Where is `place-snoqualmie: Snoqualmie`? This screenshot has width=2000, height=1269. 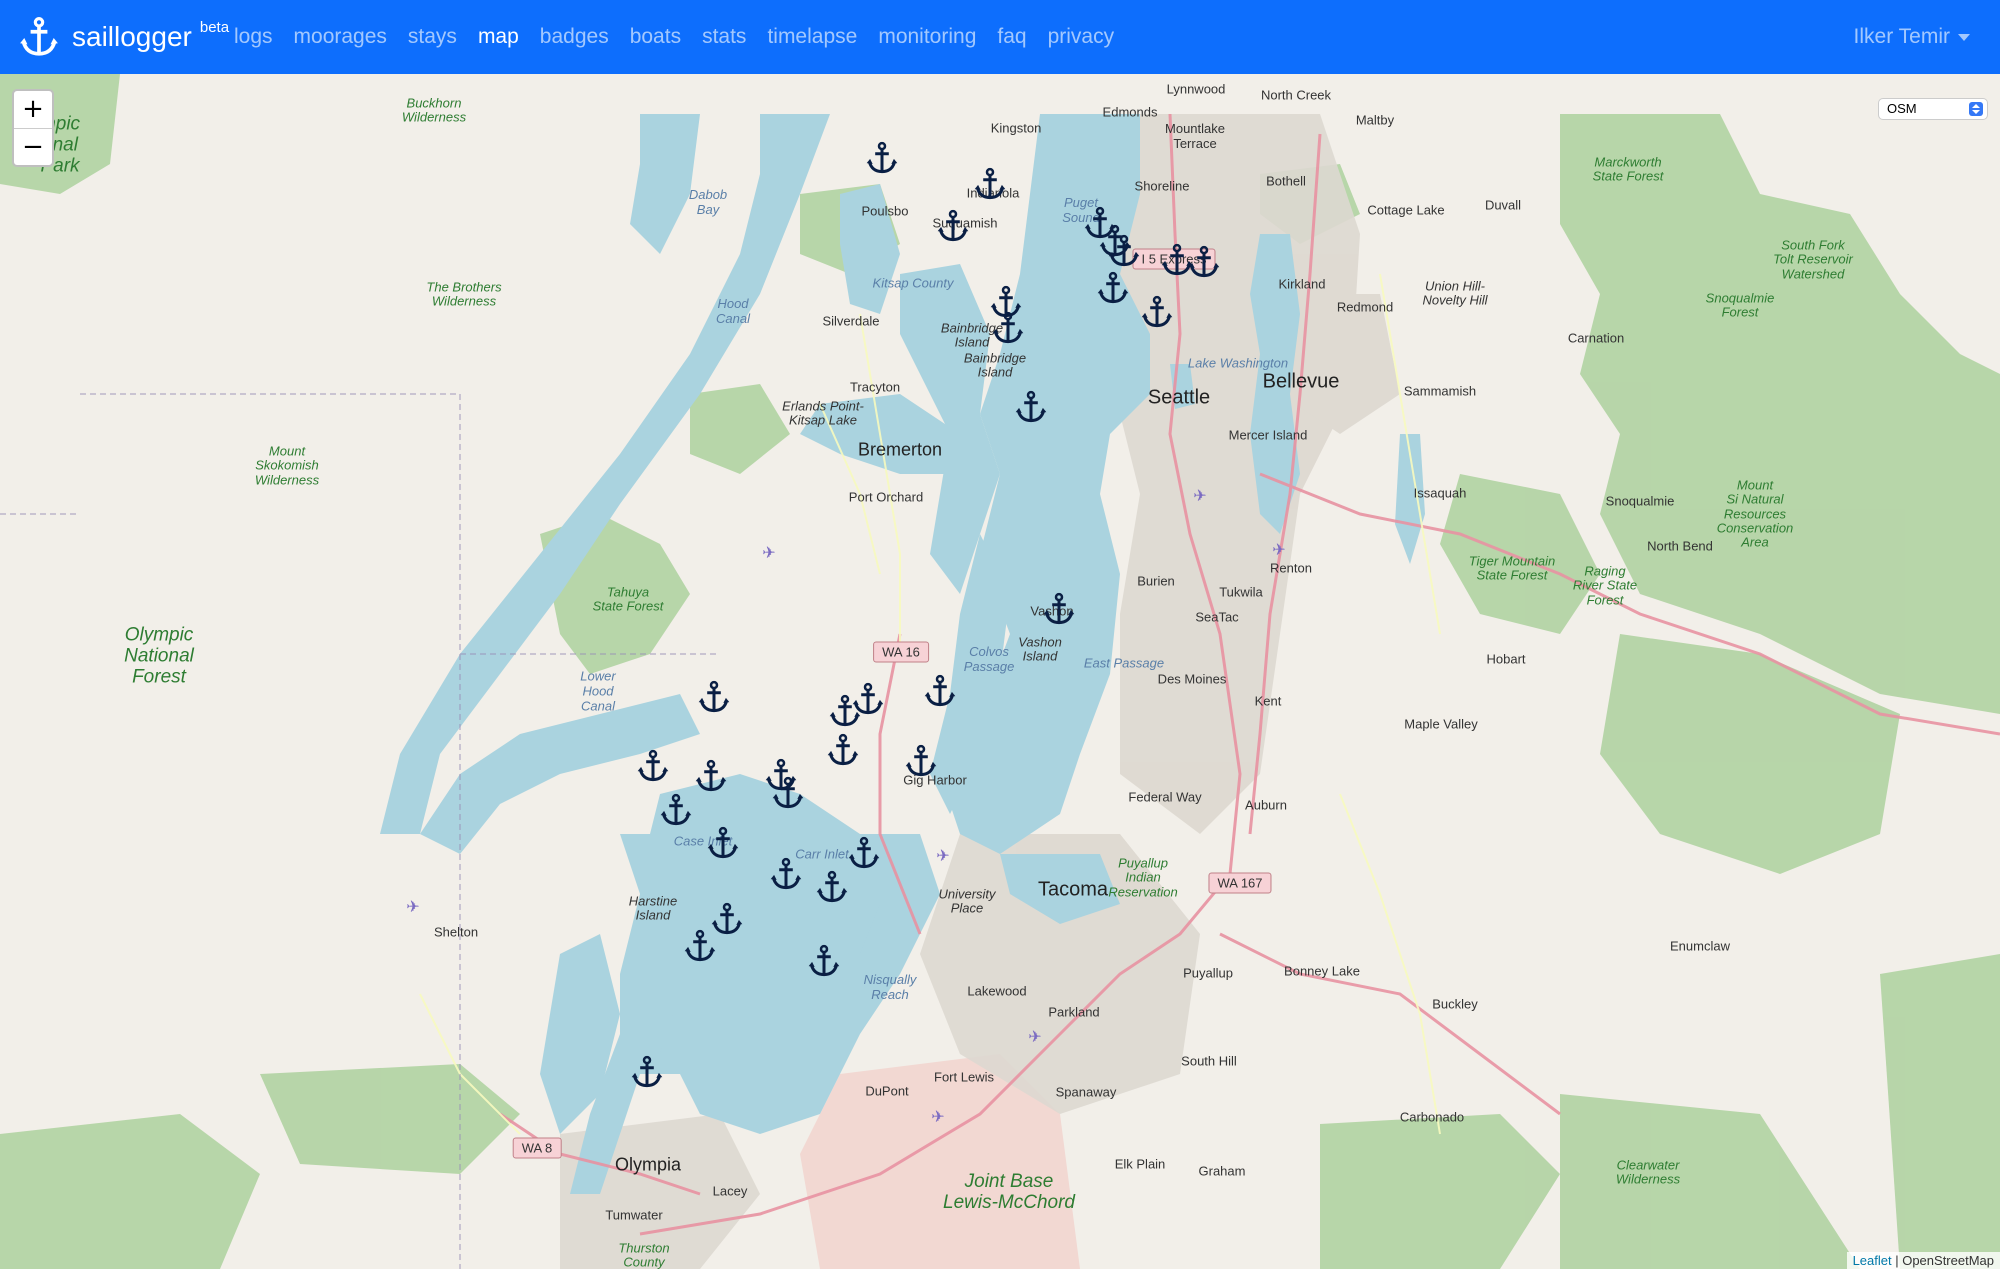 place-snoqualmie: Snoqualmie is located at coordinates (1640, 501).